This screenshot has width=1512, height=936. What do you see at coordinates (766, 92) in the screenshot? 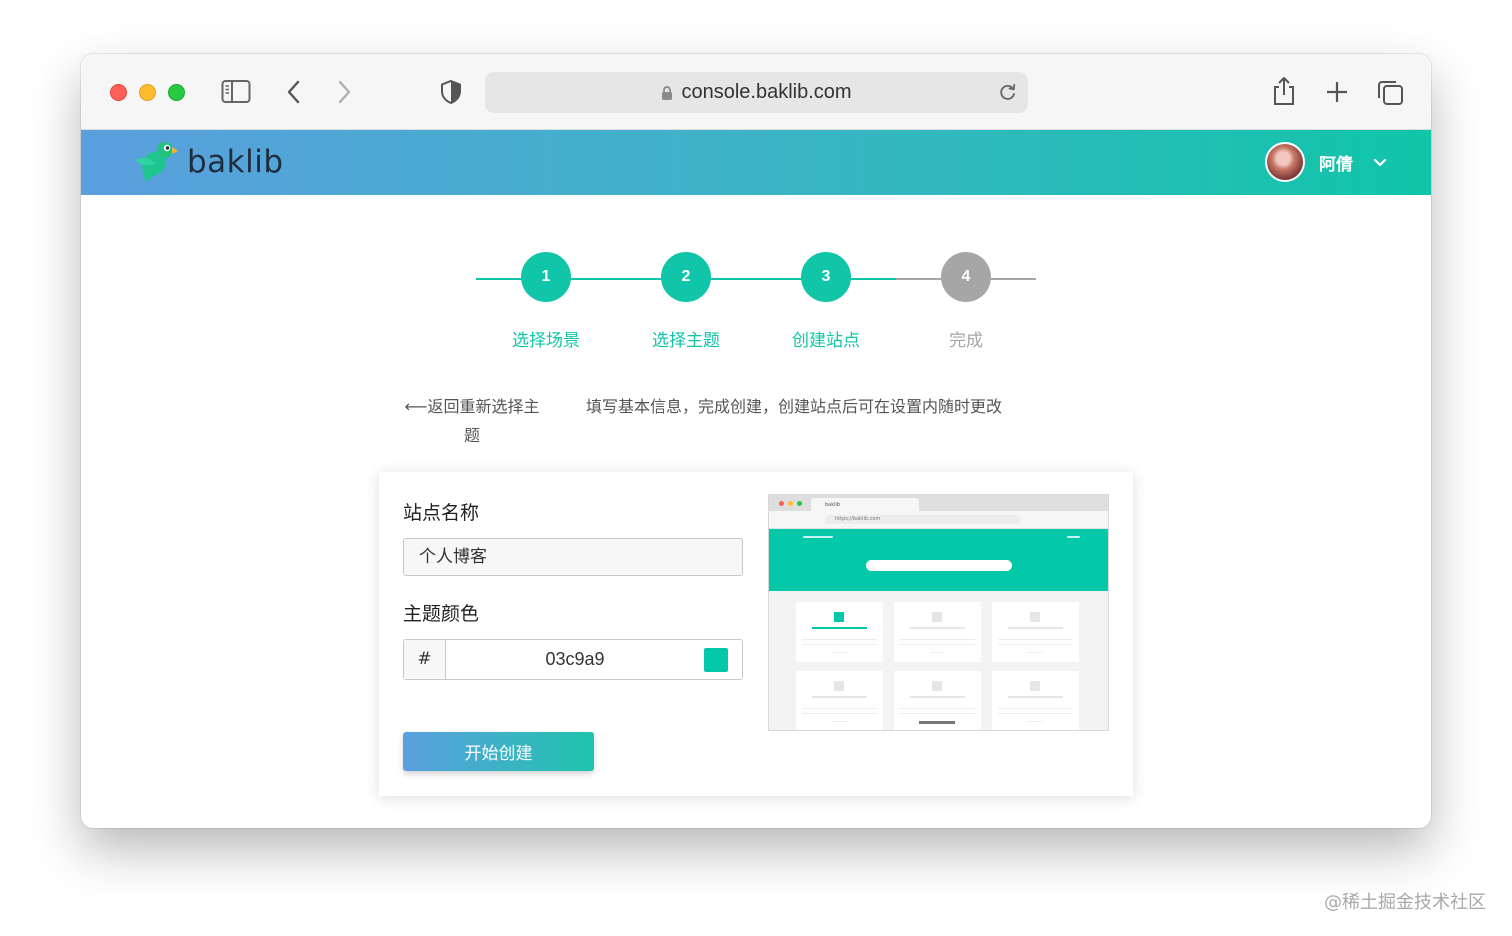
I see `url-text: console.baklib.com` at bounding box center [766, 92].